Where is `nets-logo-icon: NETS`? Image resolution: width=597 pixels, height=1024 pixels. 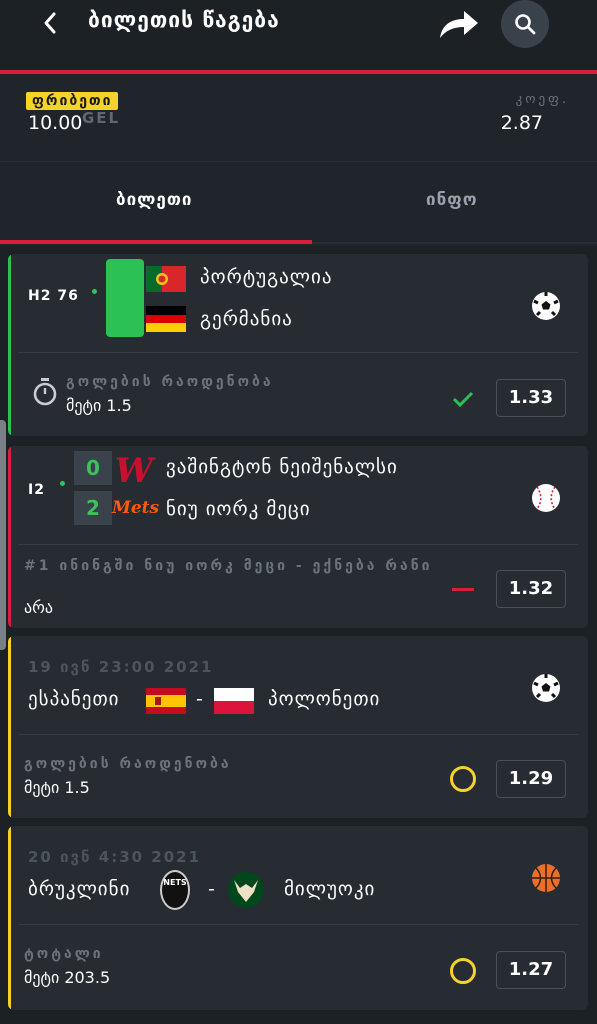 nets-logo-icon: NETS is located at coordinates (175, 890).